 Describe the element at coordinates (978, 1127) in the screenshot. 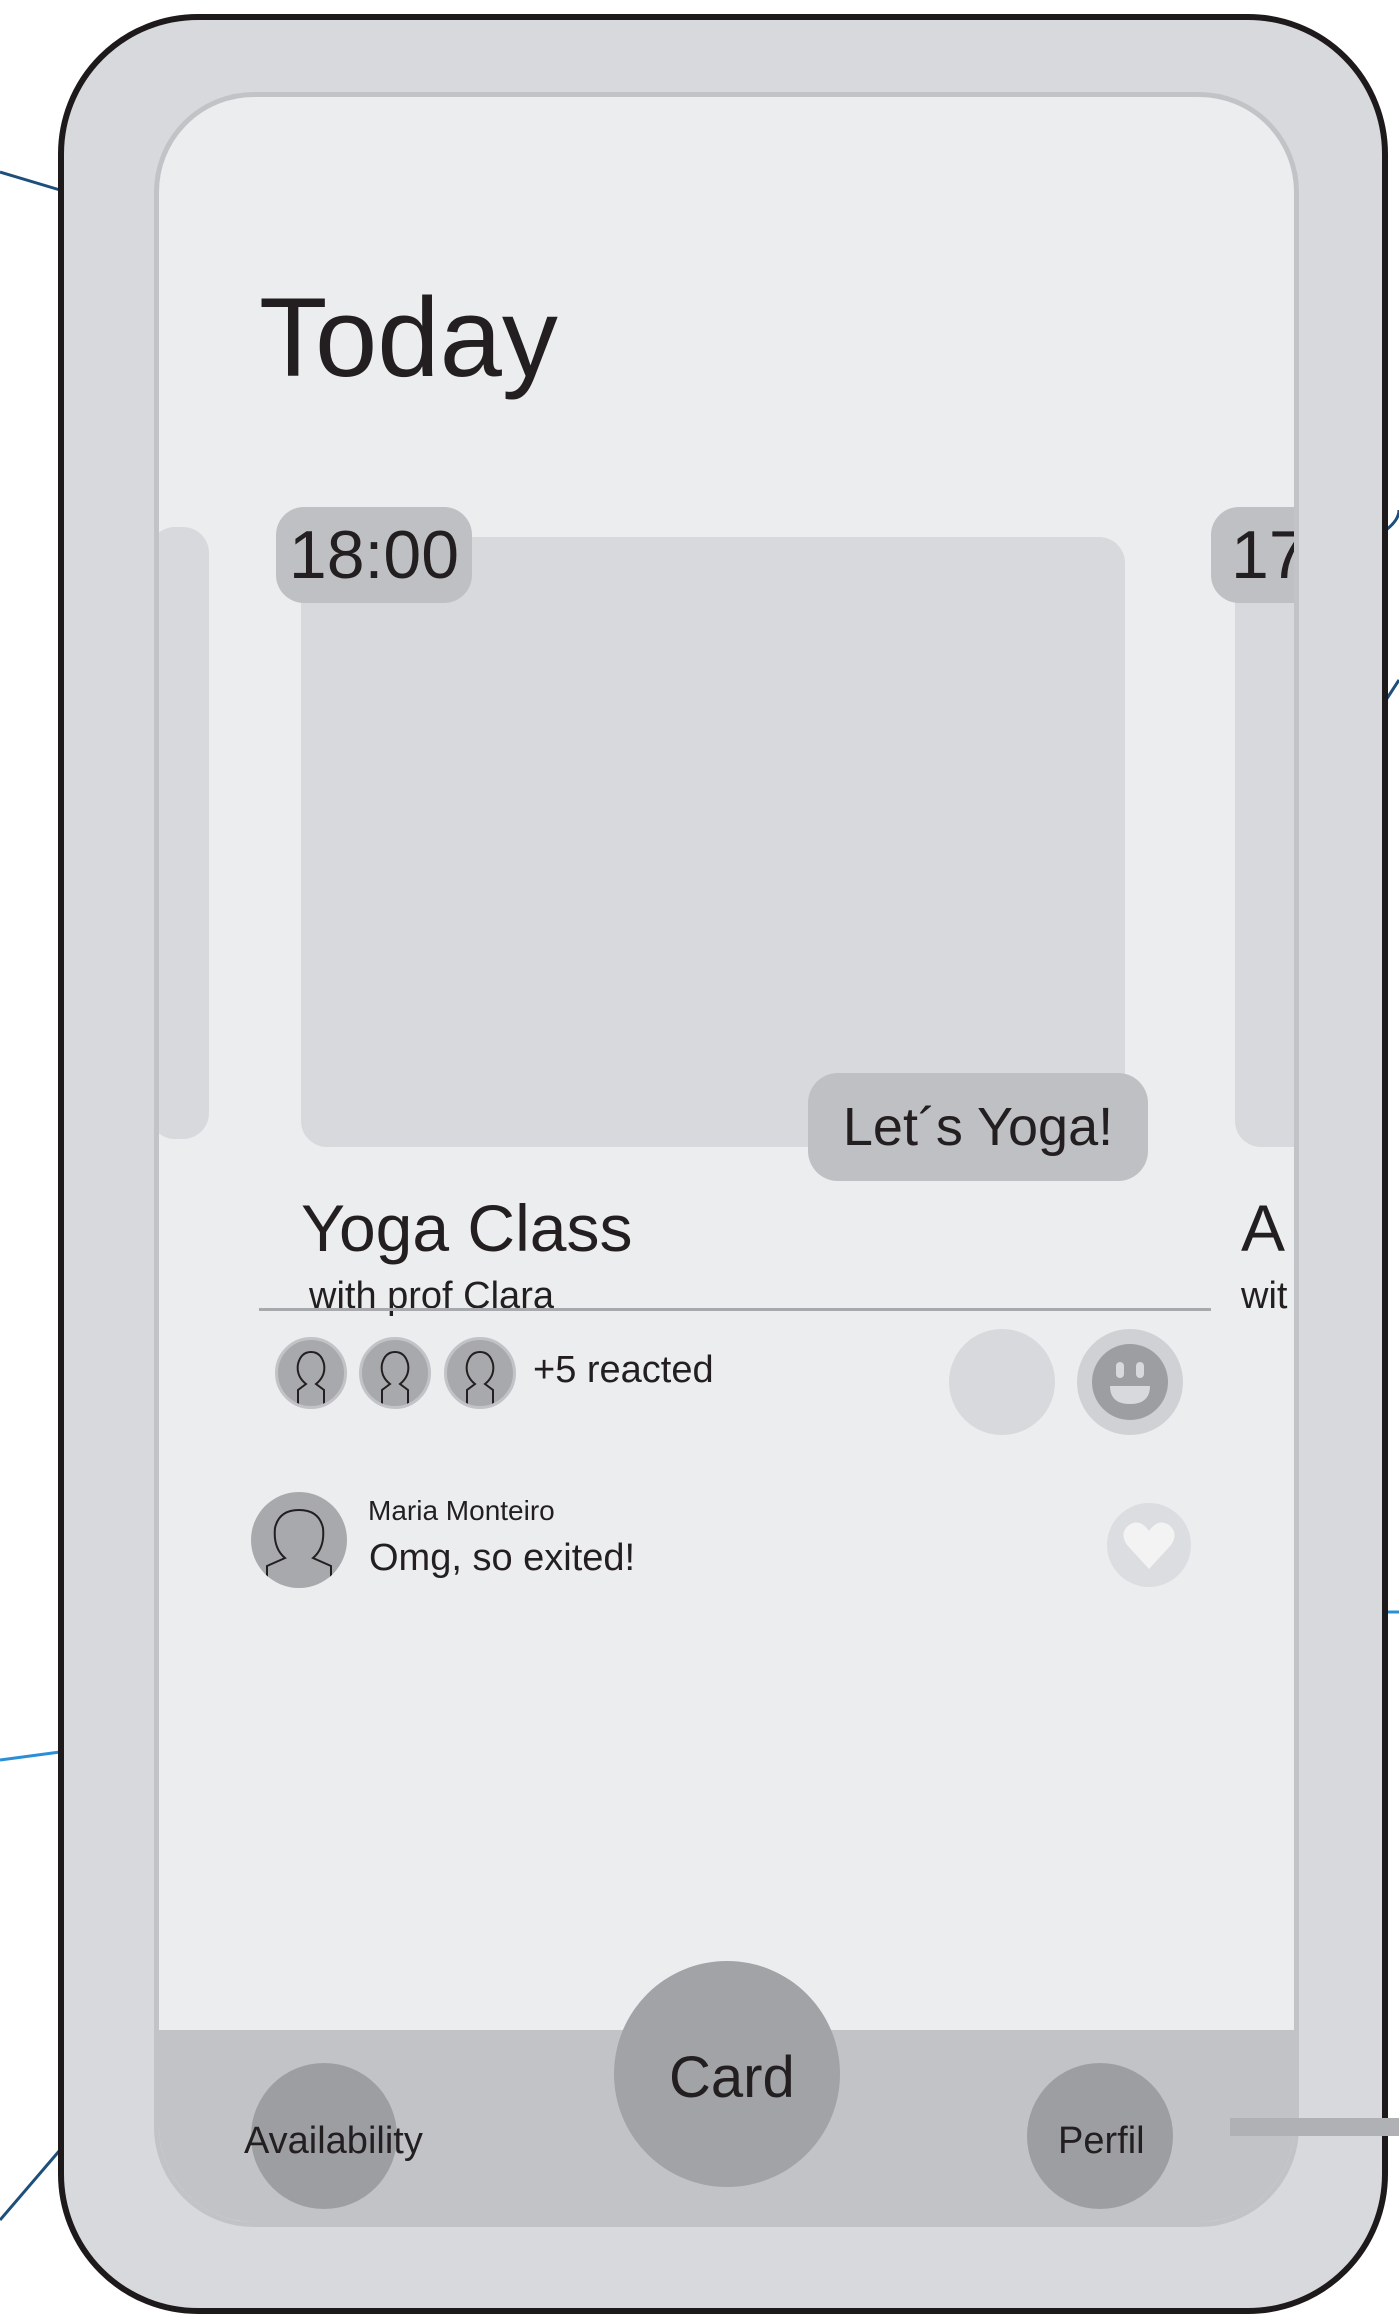

I see `lets-yoga-button: Let´s Yoga!` at that location.